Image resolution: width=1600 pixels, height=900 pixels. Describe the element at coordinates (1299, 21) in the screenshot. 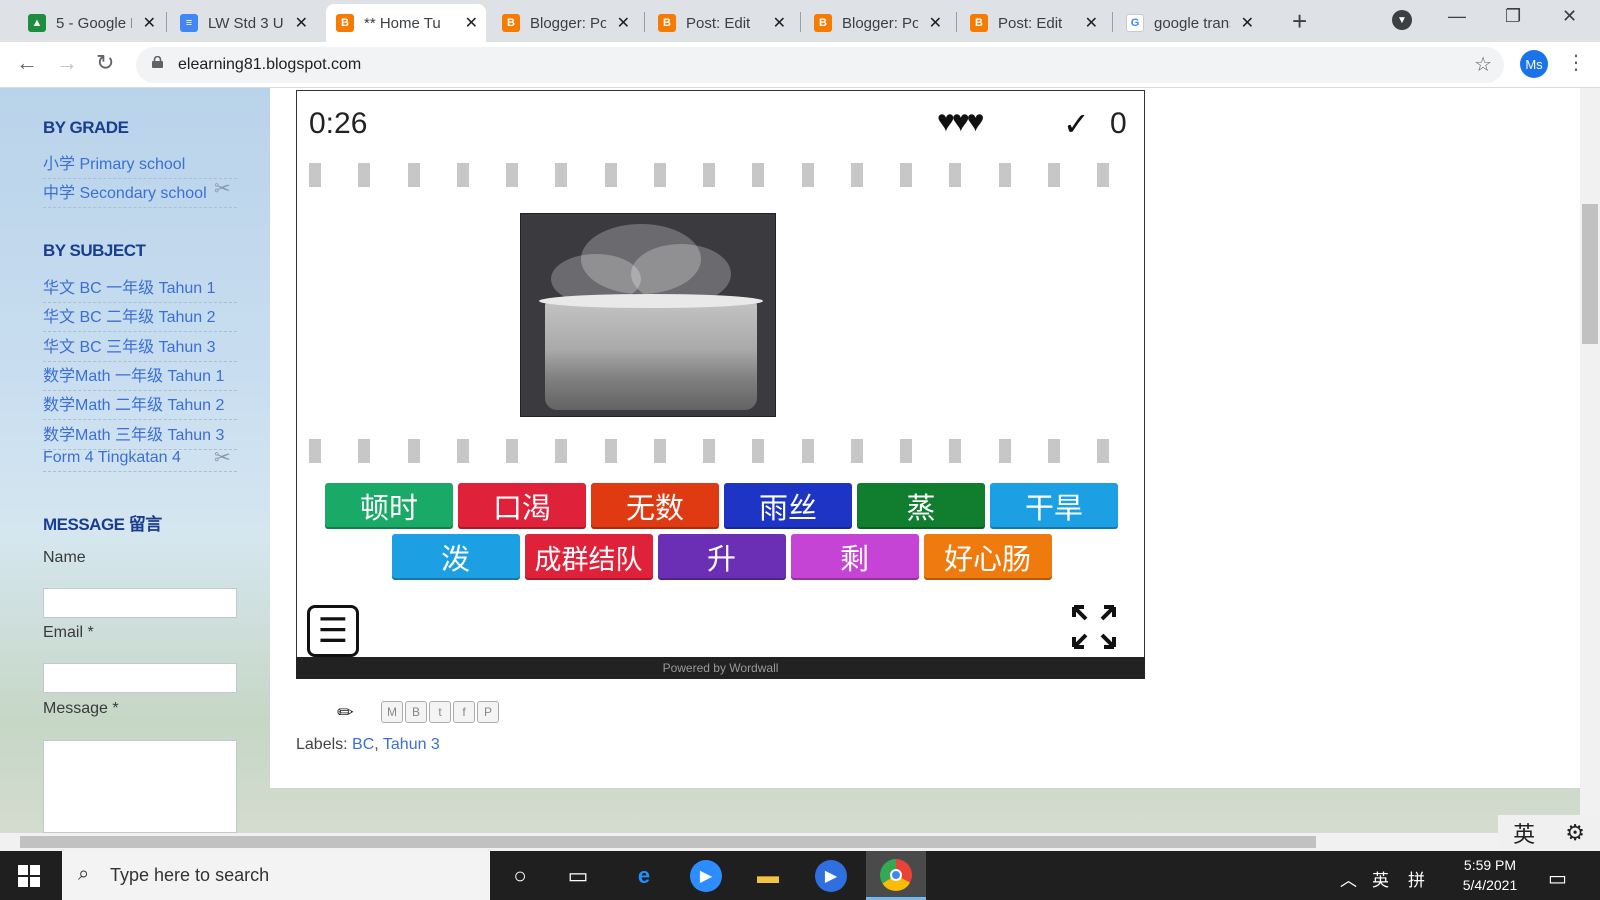

I see `new-tab-button: +` at that location.